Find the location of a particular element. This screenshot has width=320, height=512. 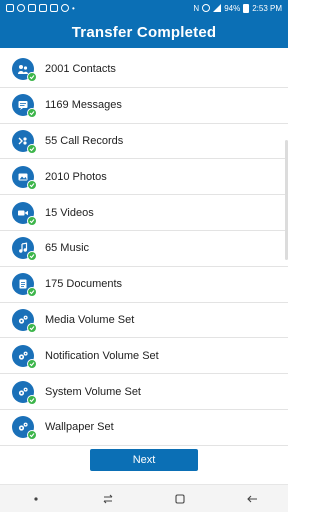

info-icon is located at coordinates (65, 8).